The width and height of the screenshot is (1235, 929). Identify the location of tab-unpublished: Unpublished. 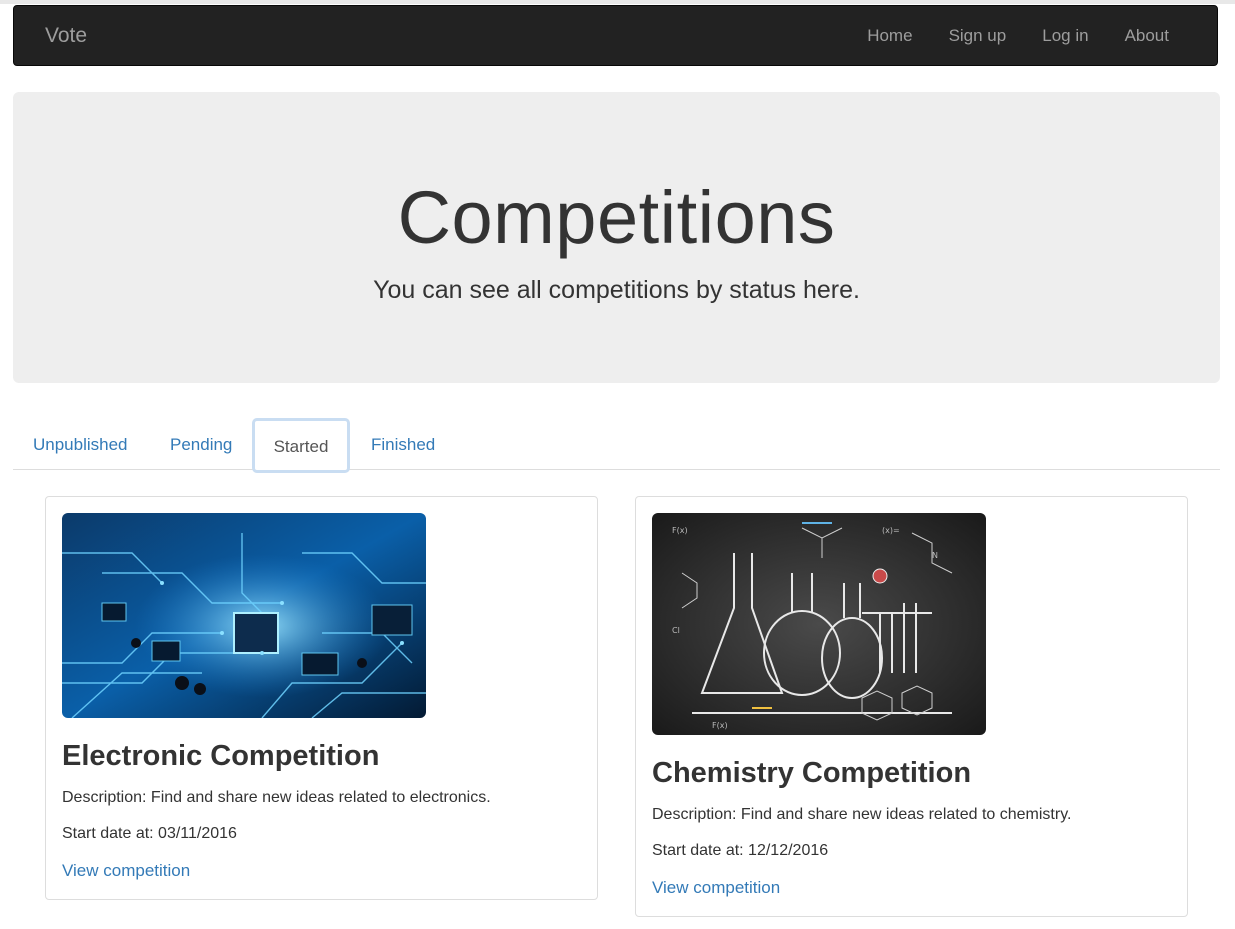
(80, 444).